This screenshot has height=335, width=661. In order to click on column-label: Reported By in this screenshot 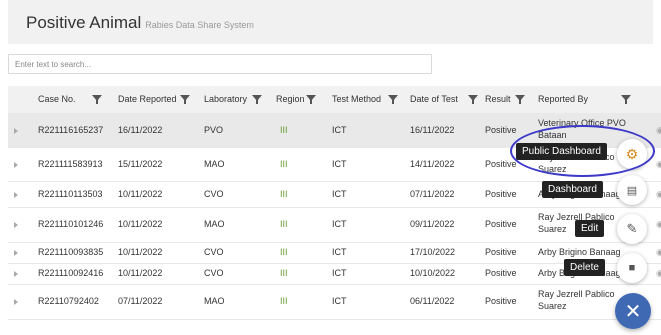, I will do `click(563, 99)`.